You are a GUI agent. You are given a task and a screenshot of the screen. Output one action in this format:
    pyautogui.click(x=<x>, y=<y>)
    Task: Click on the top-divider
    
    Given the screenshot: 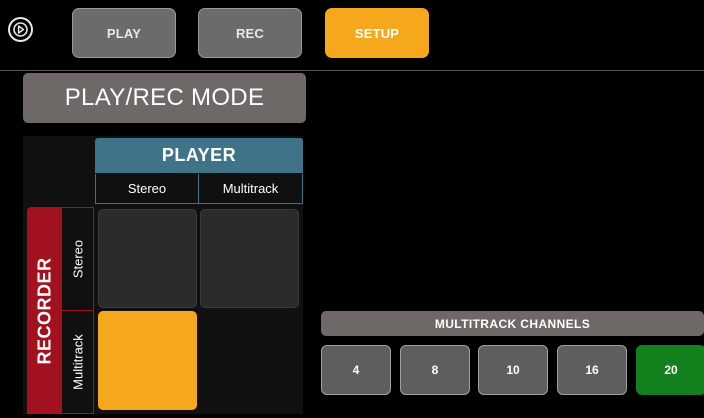 What is the action you would take?
    pyautogui.click(x=352, y=70)
    